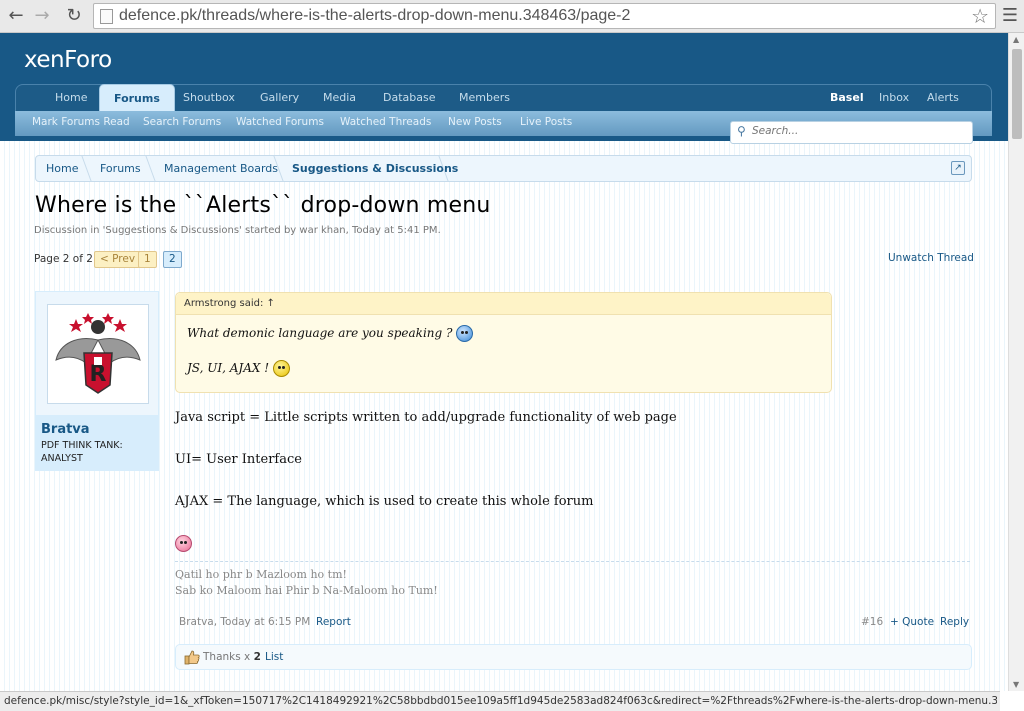 This screenshot has width=1024, height=711. What do you see at coordinates (16, 16) in the screenshot?
I see `back-icon: ←` at bounding box center [16, 16].